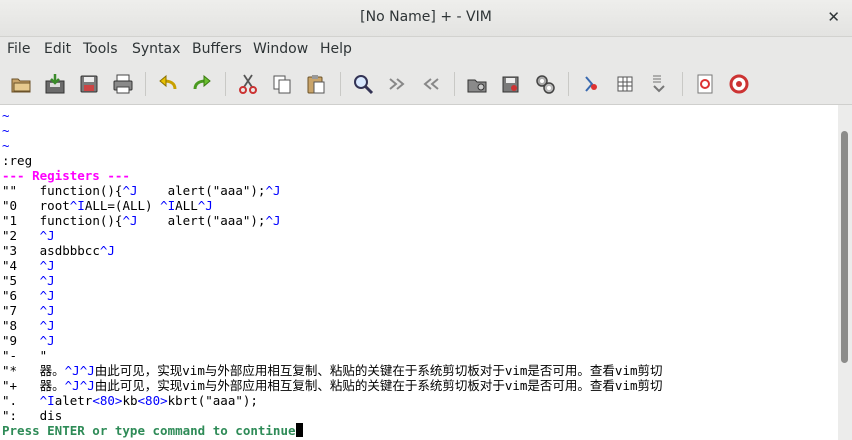 The width and height of the screenshot is (852, 440). I want to click on menu-help: Help, so click(336, 49).